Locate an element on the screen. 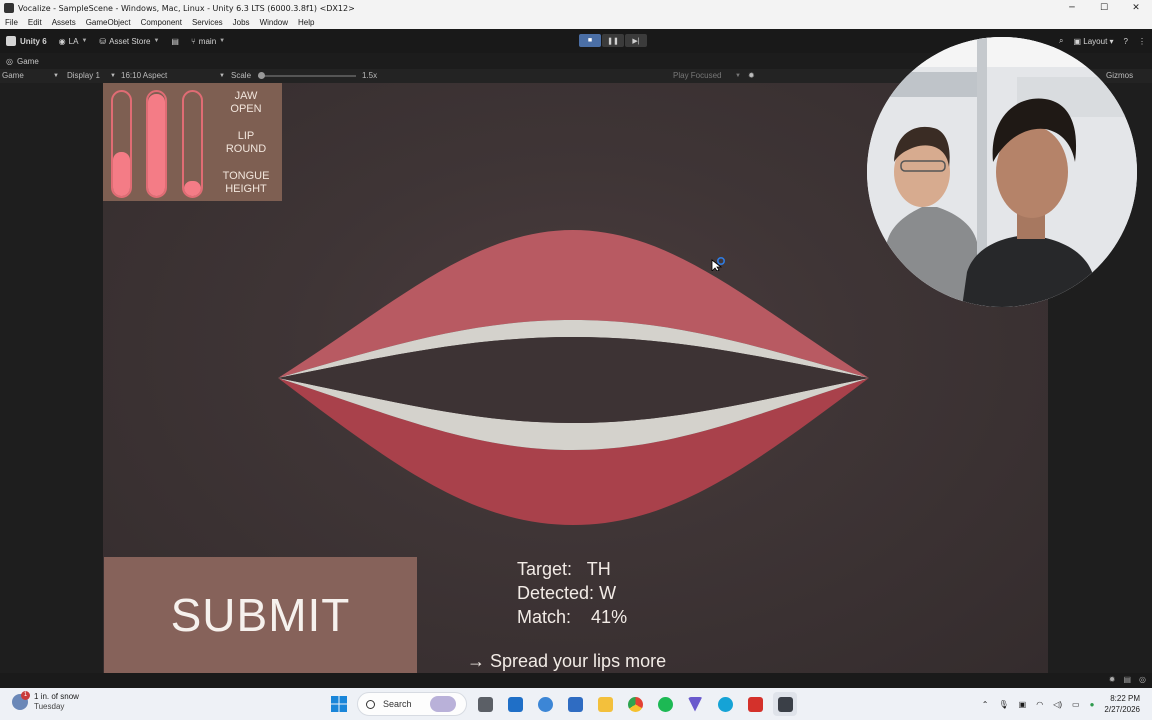 The height and width of the screenshot is (720, 1152). search-highlight-icon is located at coordinates (442, 704).